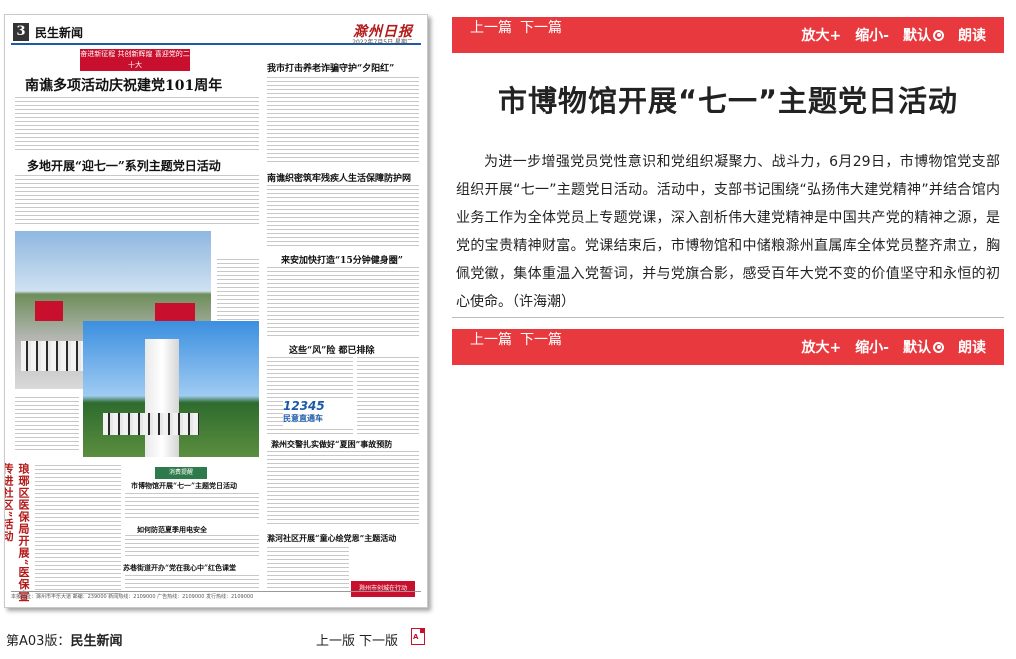 The height and width of the screenshot is (659, 1016). Describe the element at coordinates (728, 317) in the screenshot. I see `divider` at that location.